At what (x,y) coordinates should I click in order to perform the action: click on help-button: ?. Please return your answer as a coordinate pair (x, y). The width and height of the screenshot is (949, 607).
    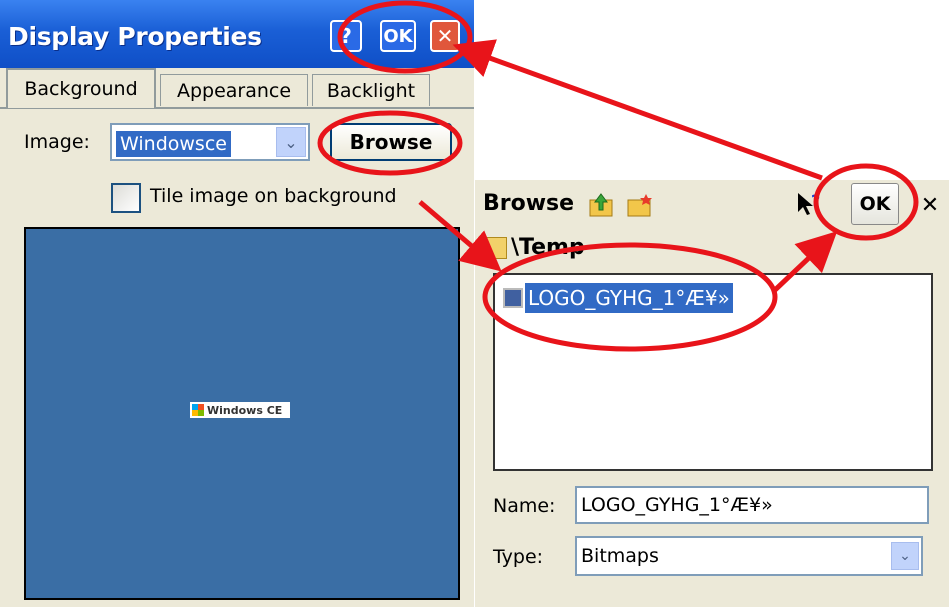
    Looking at the image, I should click on (346, 36).